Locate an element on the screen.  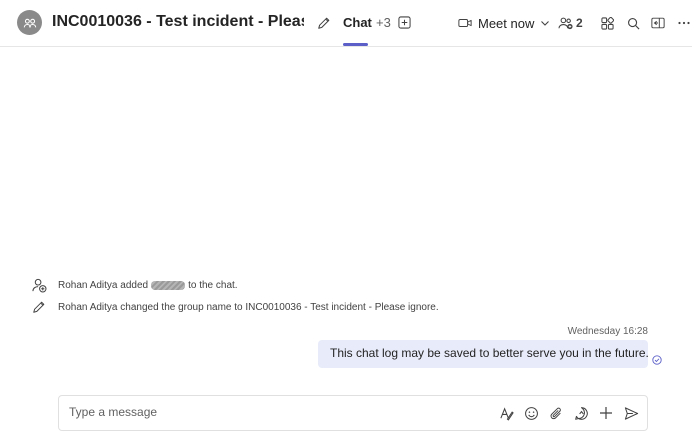
paperclip-icon is located at coordinates (555, 413).